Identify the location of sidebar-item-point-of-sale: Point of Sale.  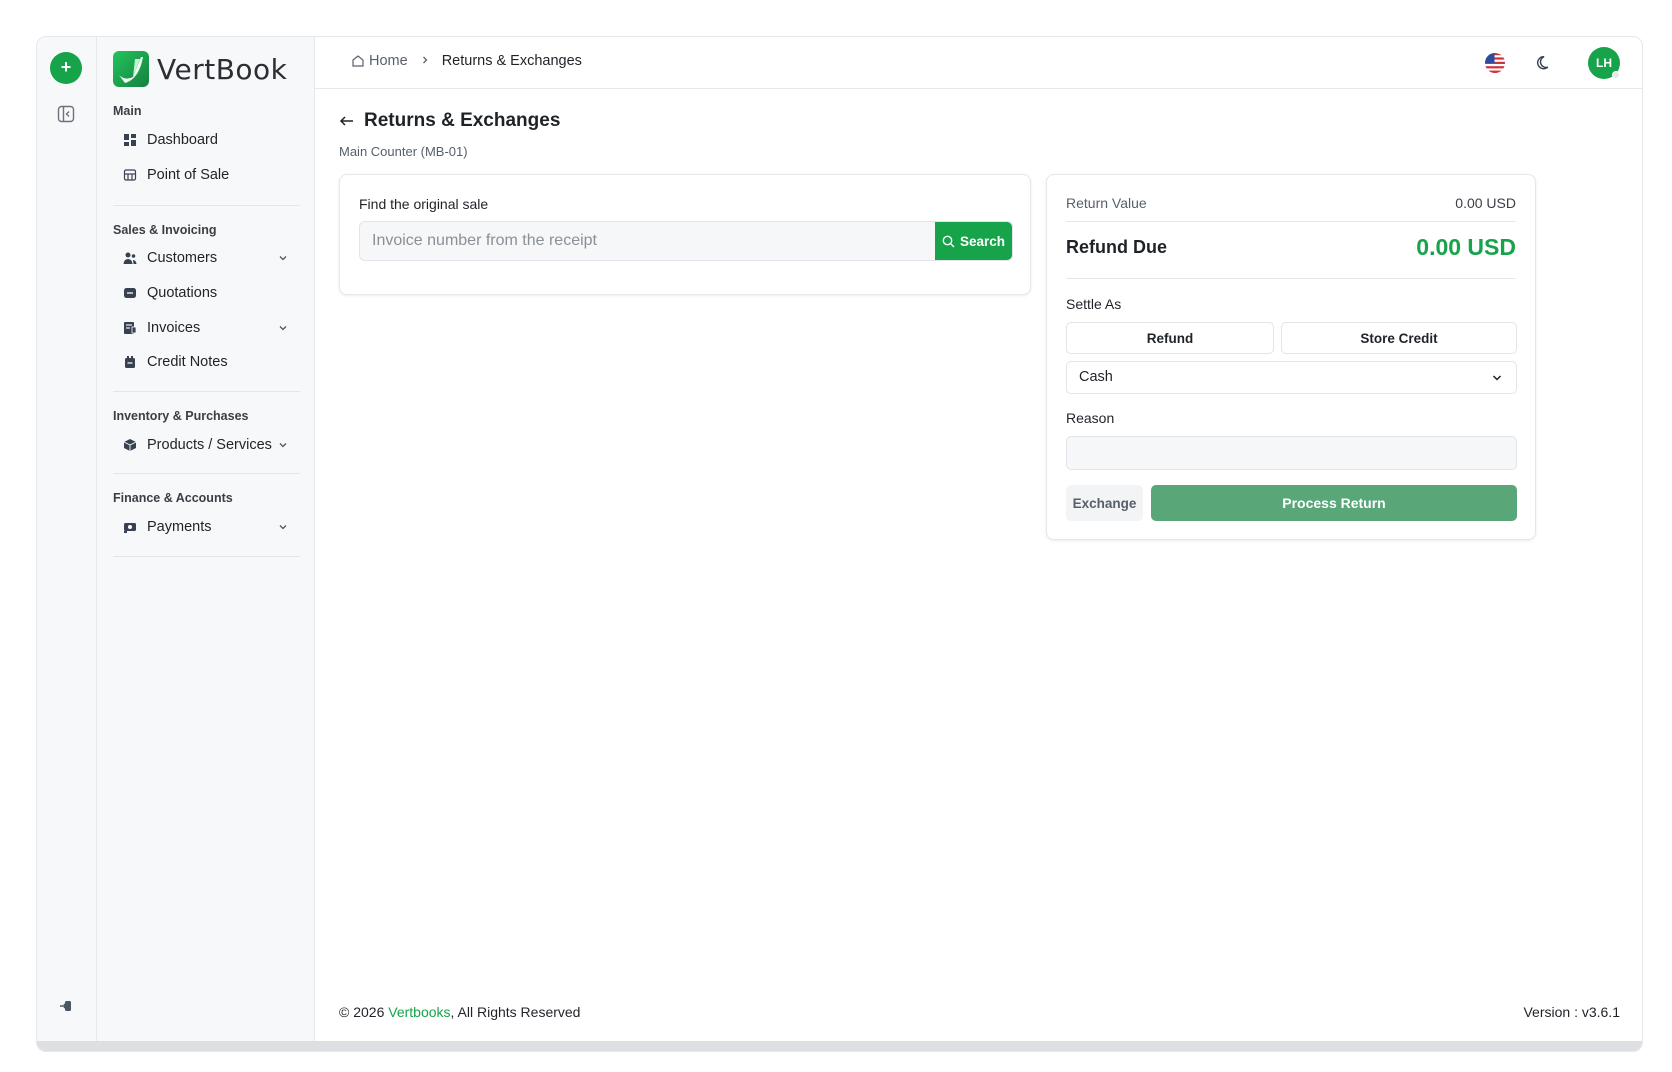
(206, 175).